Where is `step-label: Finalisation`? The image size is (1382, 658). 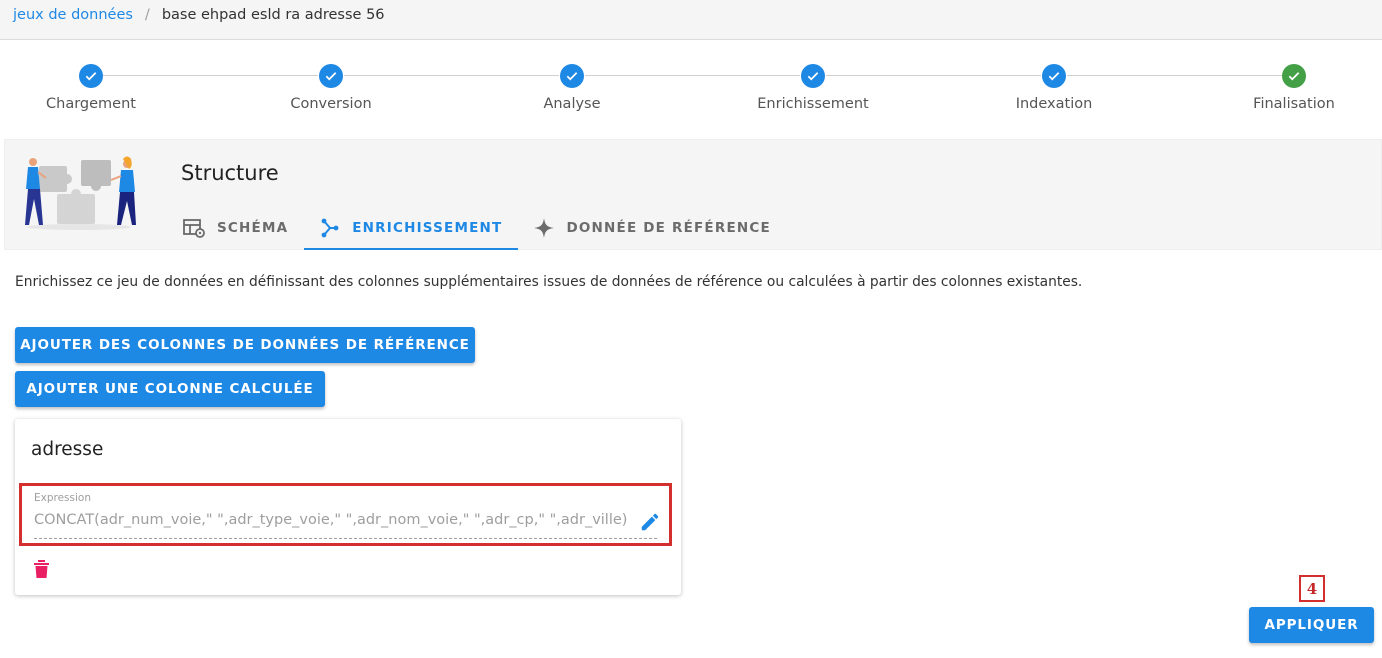 step-label: Finalisation is located at coordinates (1294, 104).